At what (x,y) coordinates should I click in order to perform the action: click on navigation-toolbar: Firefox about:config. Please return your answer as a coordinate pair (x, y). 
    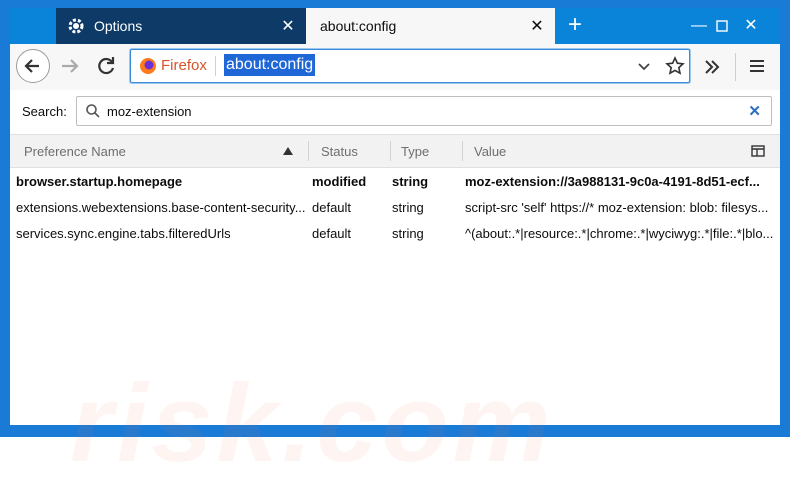
    Looking at the image, I should click on (395, 67).